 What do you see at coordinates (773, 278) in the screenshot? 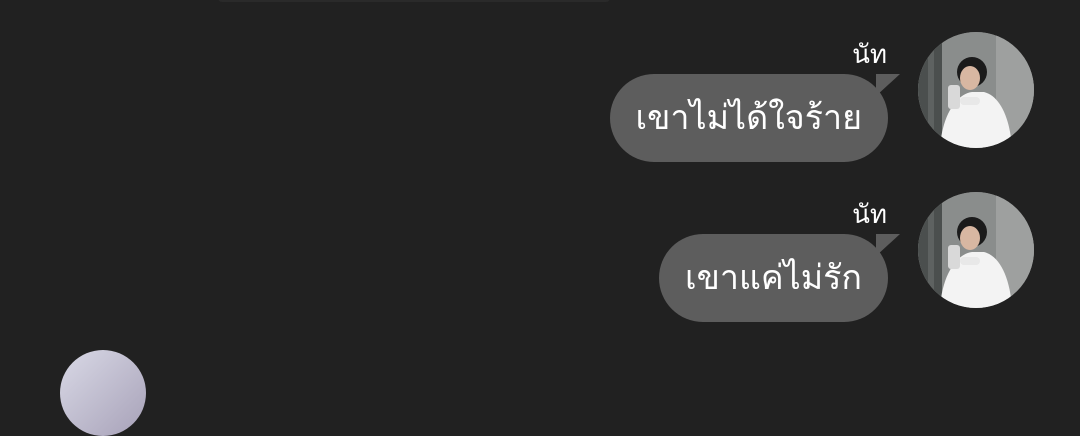
I see `message-bubble: เขาแค่ไม่รัก` at bounding box center [773, 278].